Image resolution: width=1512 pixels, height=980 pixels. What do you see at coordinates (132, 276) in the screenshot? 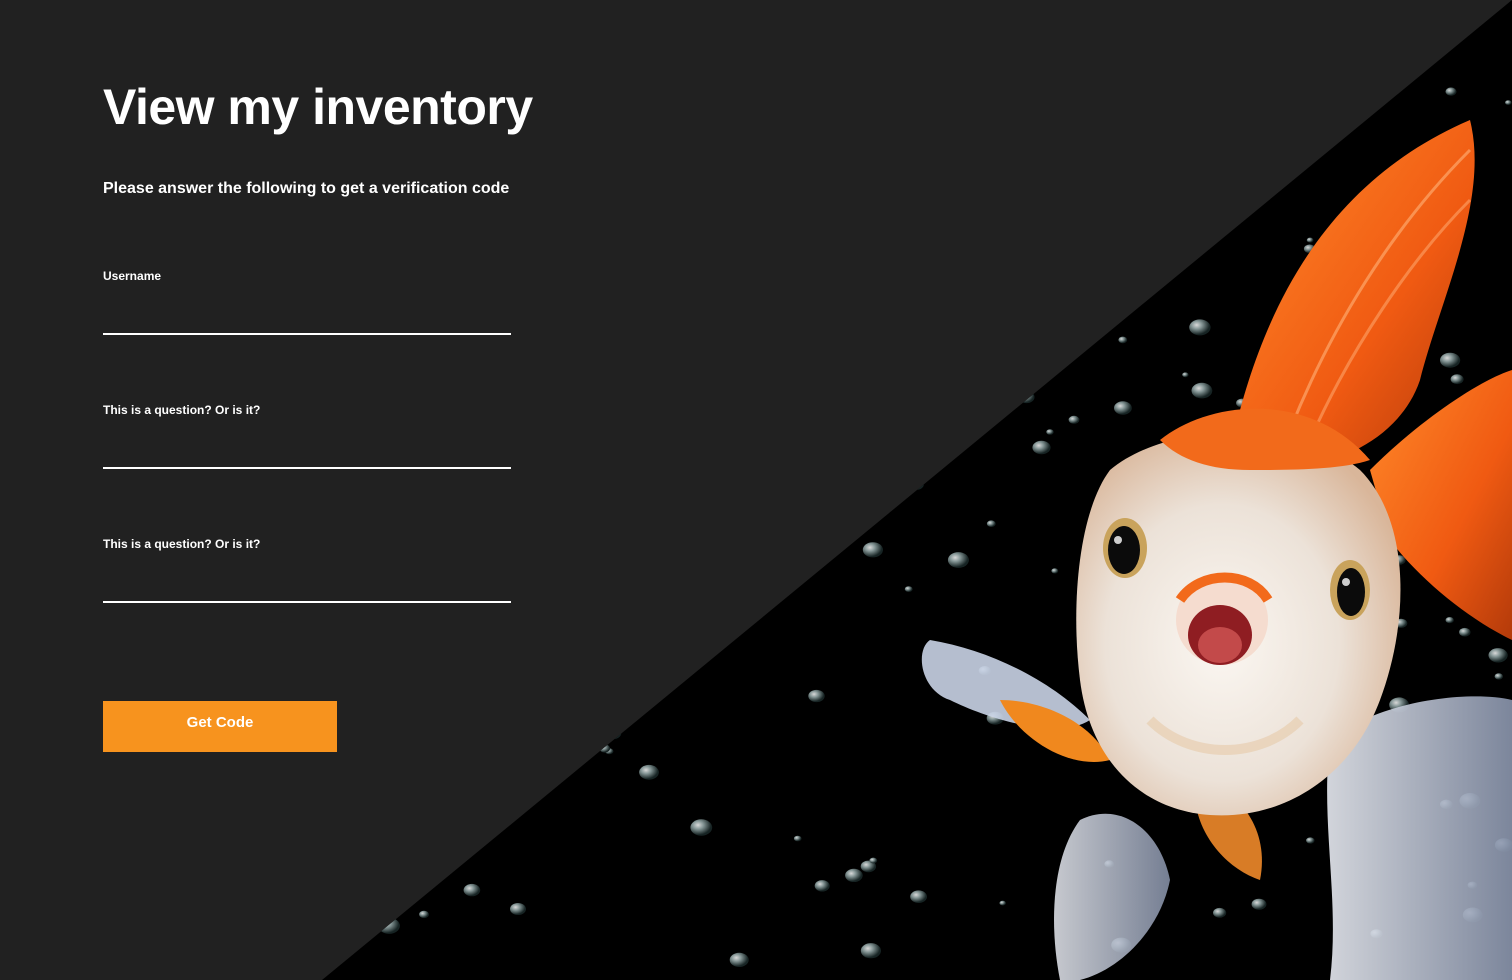
I see `username-label: Username` at bounding box center [132, 276].